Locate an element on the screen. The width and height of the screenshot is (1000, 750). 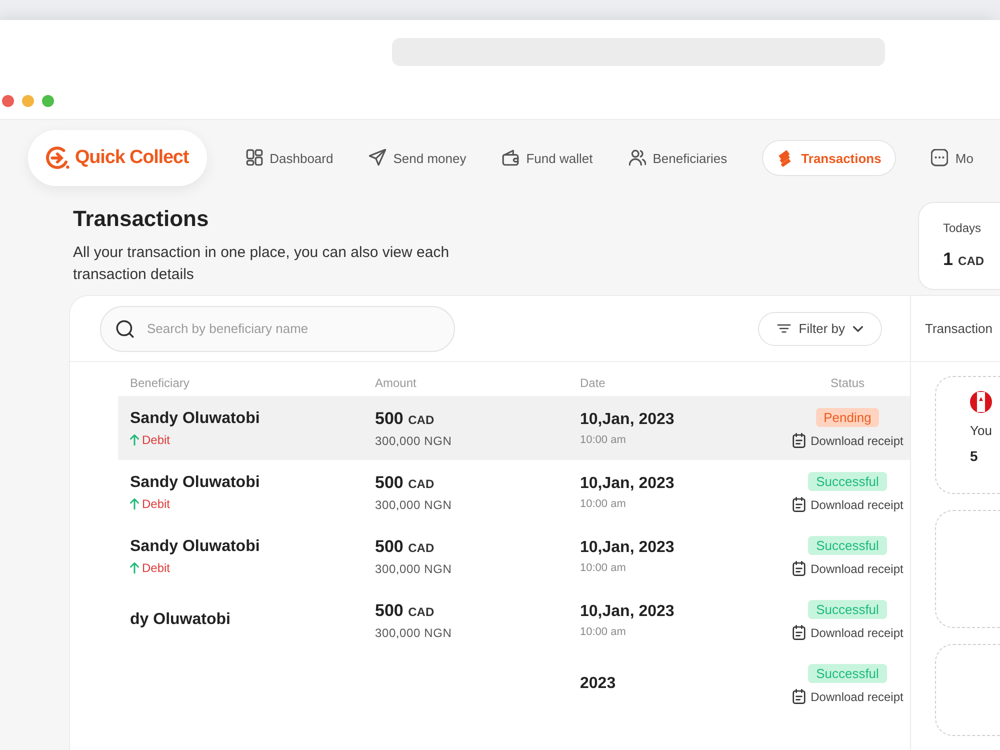
page-title: Transactions is located at coordinates (141, 219).